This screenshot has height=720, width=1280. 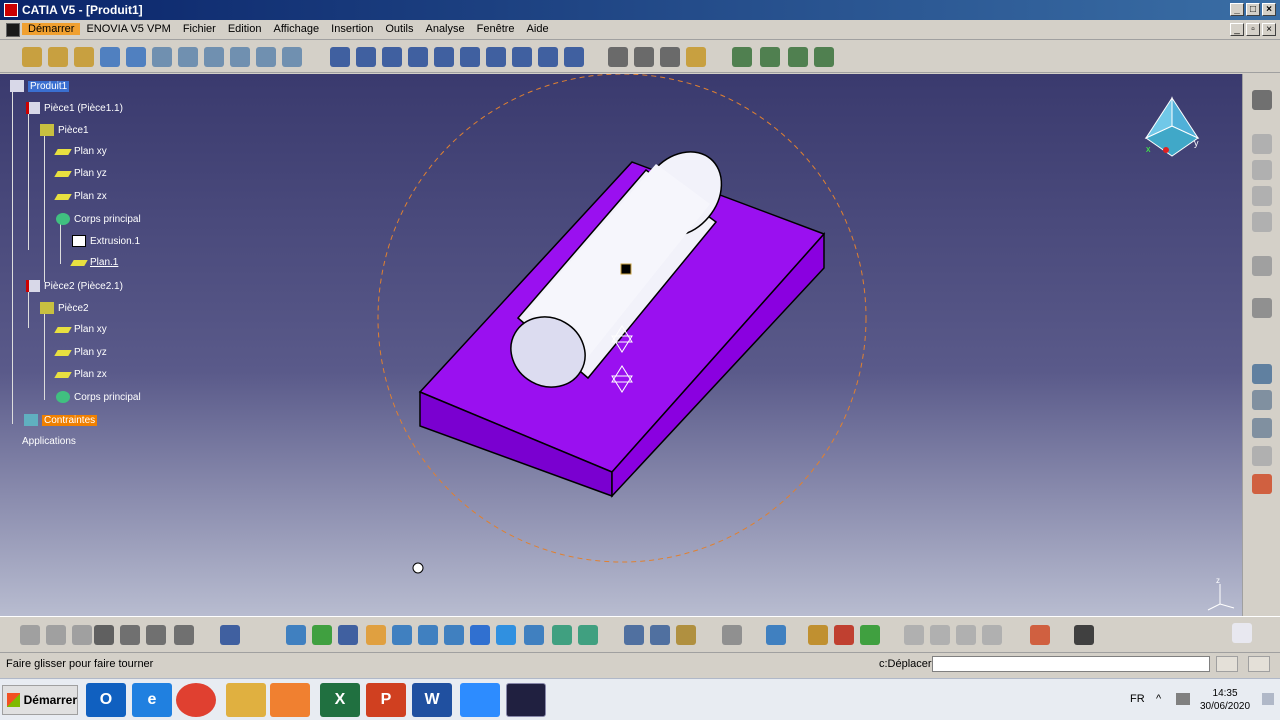 I want to click on menu-edition: Edition, so click(x=245, y=29).